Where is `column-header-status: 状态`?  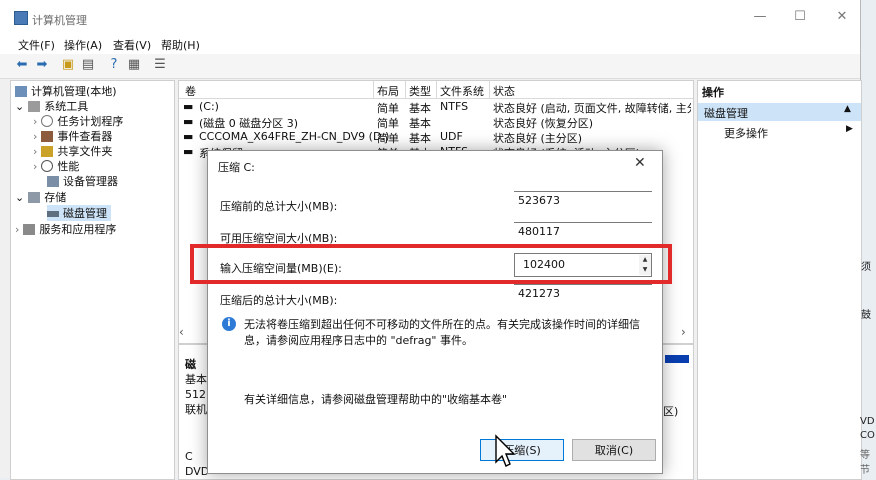
column-header-status: 状态 is located at coordinates (504, 91).